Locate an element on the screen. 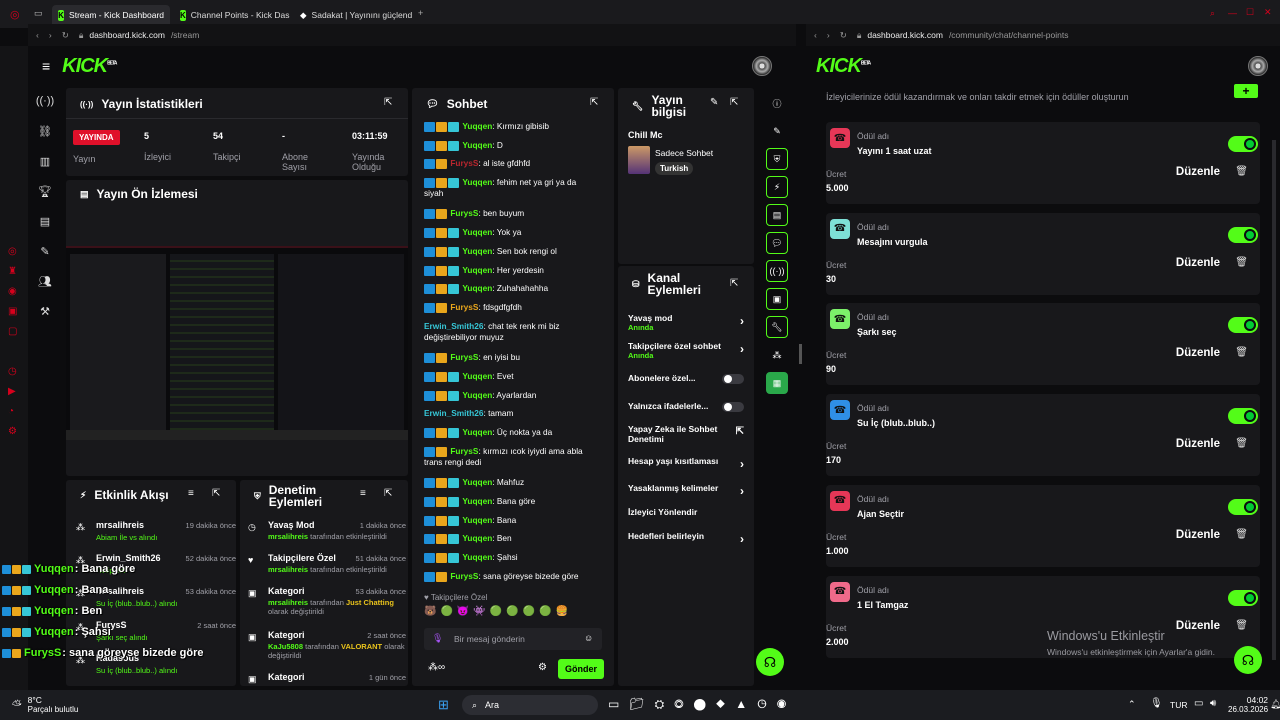 The width and height of the screenshot is (1280, 720). broadcast-icon: ((·)) is located at coordinates (777, 271).